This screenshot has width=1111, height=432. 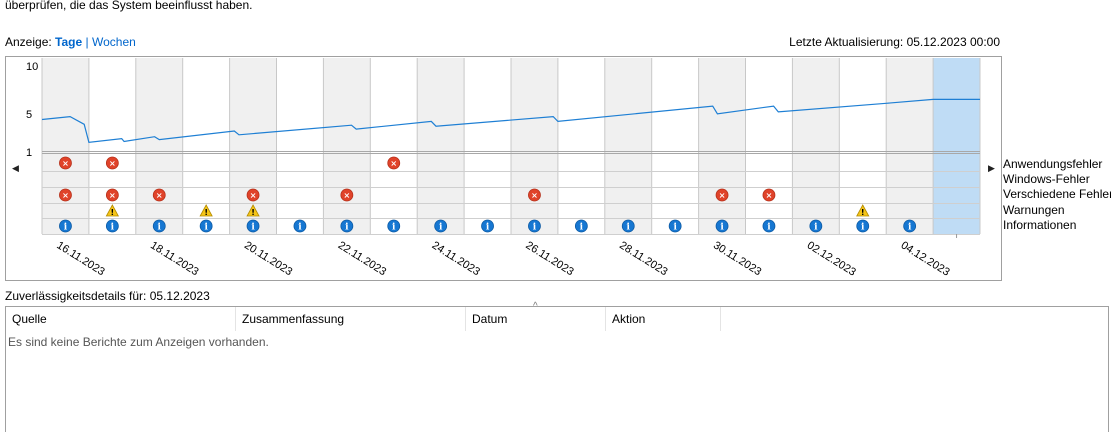 I want to click on legend-application-errors: Anwendungsfehler, so click(x=1053, y=164).